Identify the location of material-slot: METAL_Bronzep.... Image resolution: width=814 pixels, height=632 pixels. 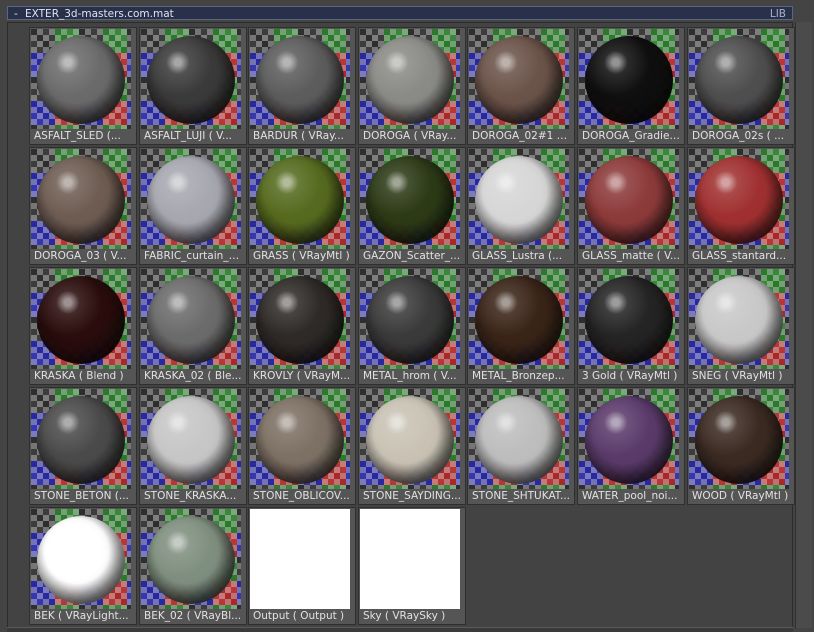
(521, 326).